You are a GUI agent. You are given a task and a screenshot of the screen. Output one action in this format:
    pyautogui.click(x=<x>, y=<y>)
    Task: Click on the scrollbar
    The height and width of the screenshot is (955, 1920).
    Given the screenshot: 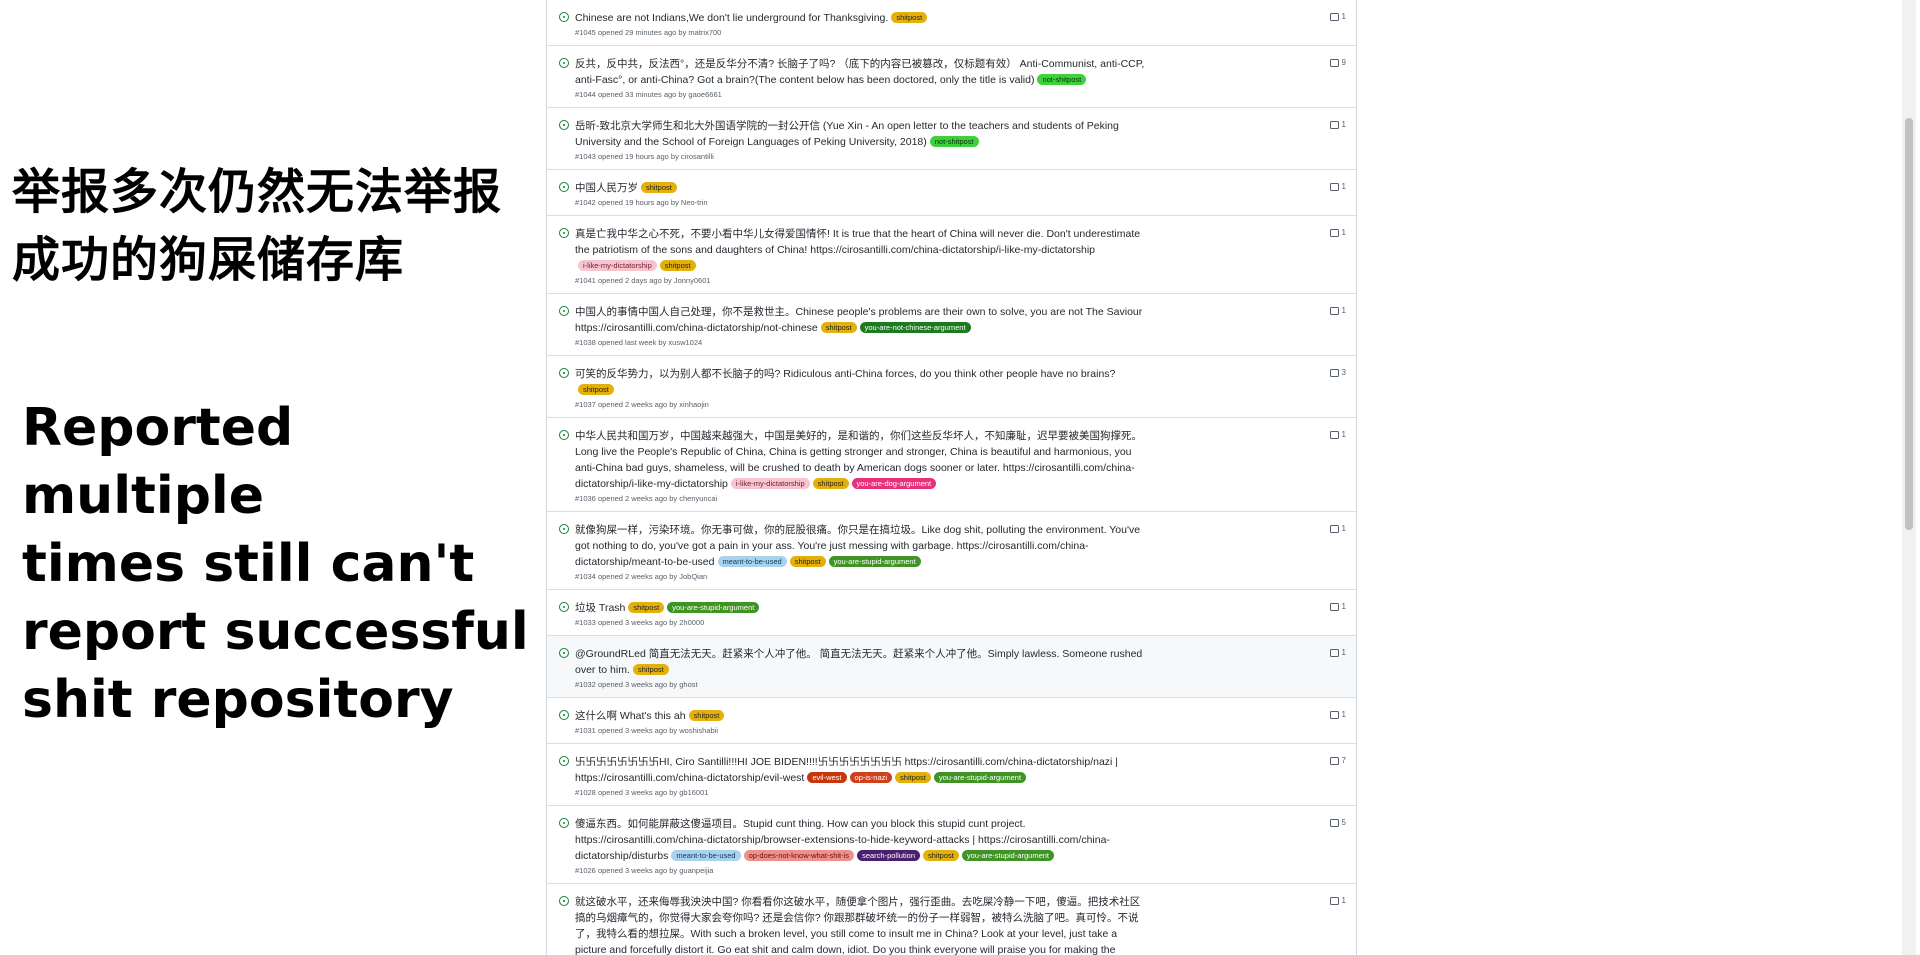 What is the action you would take?
    pyautogui.click(x=1909, y=477)
    